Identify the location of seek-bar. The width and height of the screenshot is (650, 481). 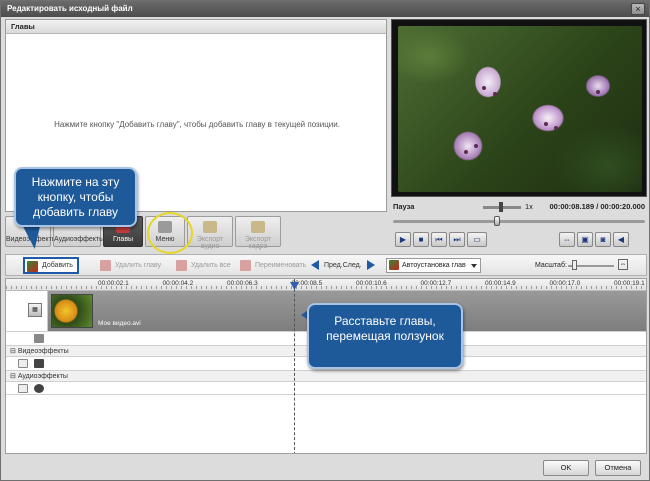
(519, 221).